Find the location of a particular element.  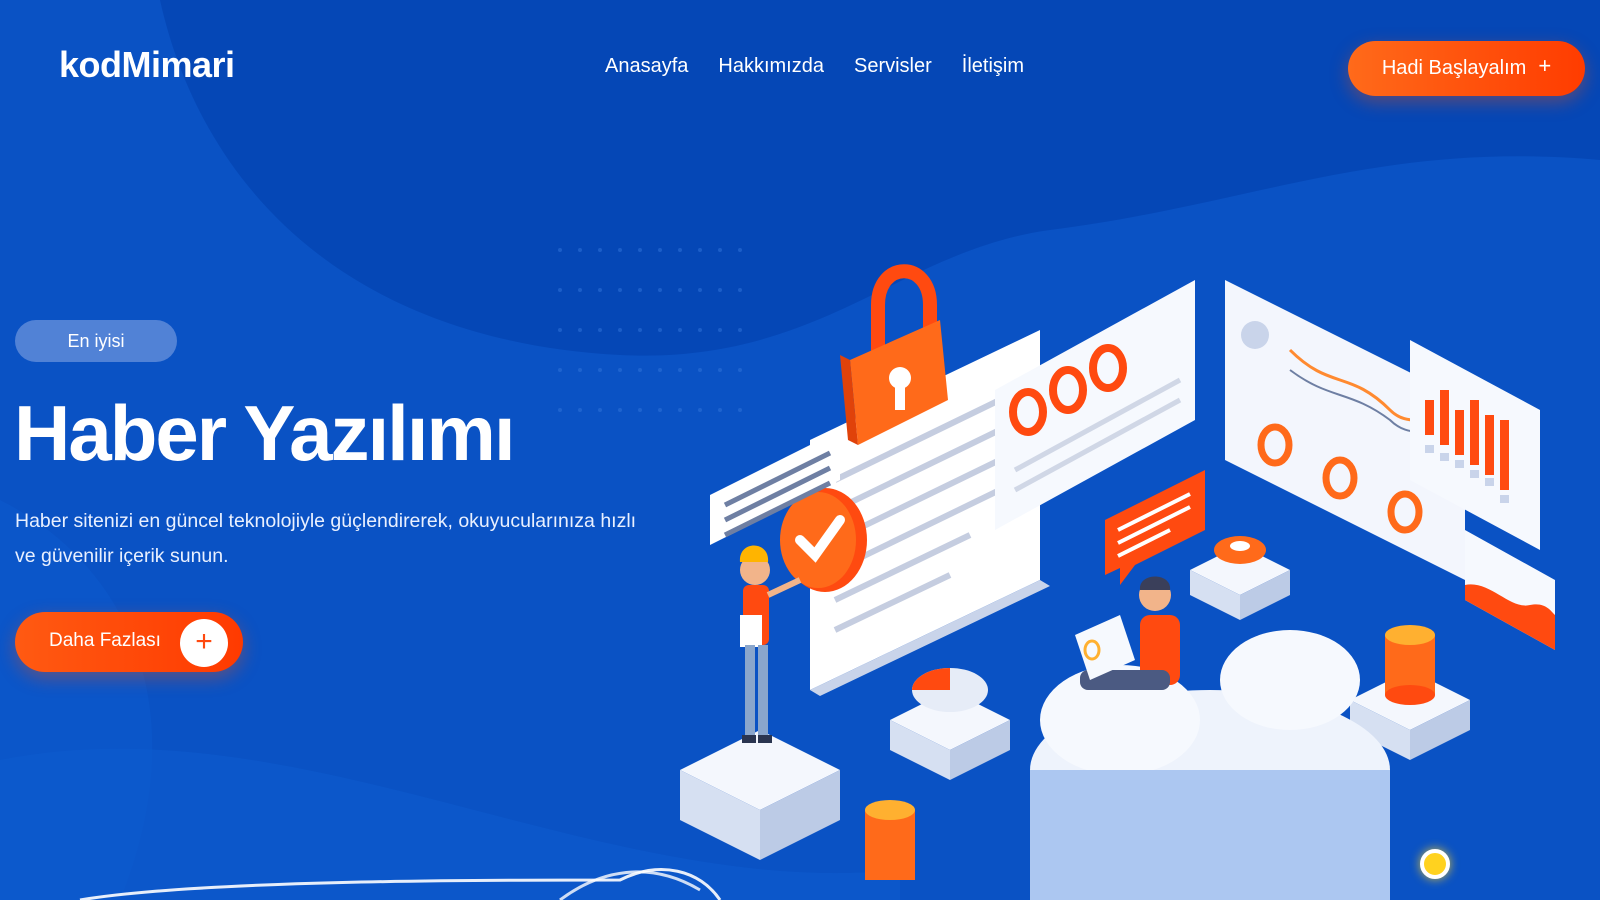

person-with-laptop is located at coordinates (1127, 633).